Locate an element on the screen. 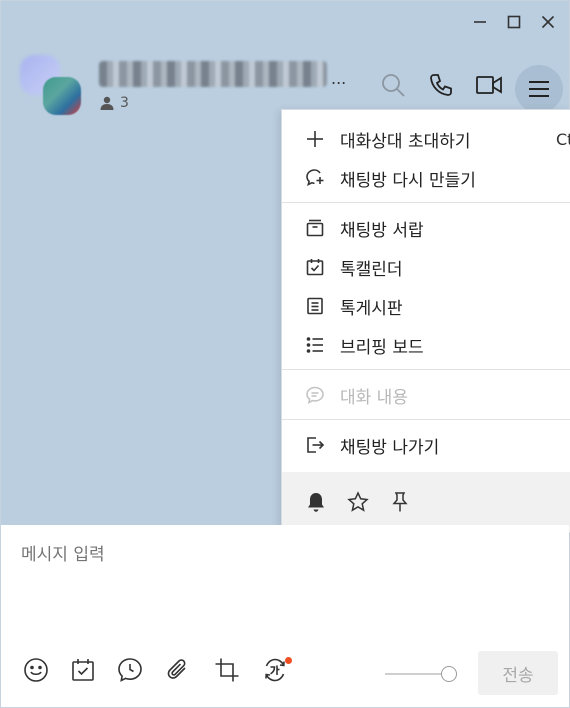  menu-item-calendar: 톡캘린더 is located at coordinates (426, 267).